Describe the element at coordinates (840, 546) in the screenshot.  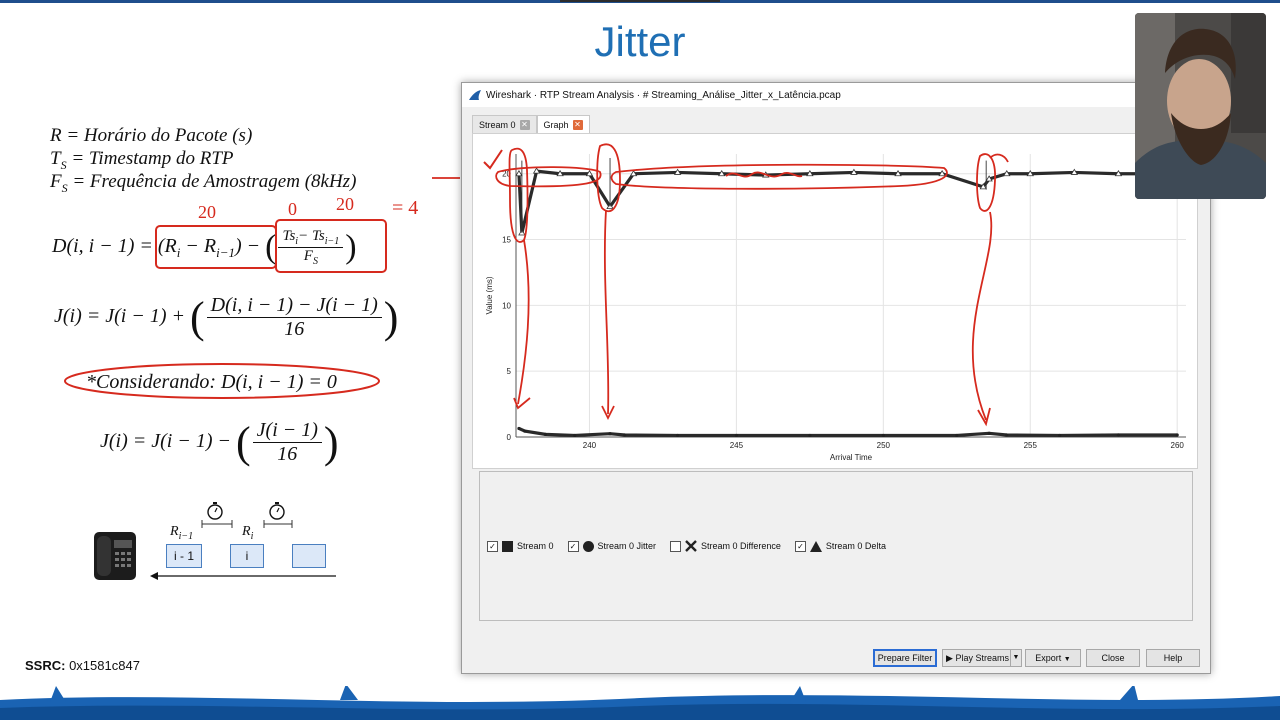
I see `legend-item-delta: ✓ Stream 0 Delta` at that location.